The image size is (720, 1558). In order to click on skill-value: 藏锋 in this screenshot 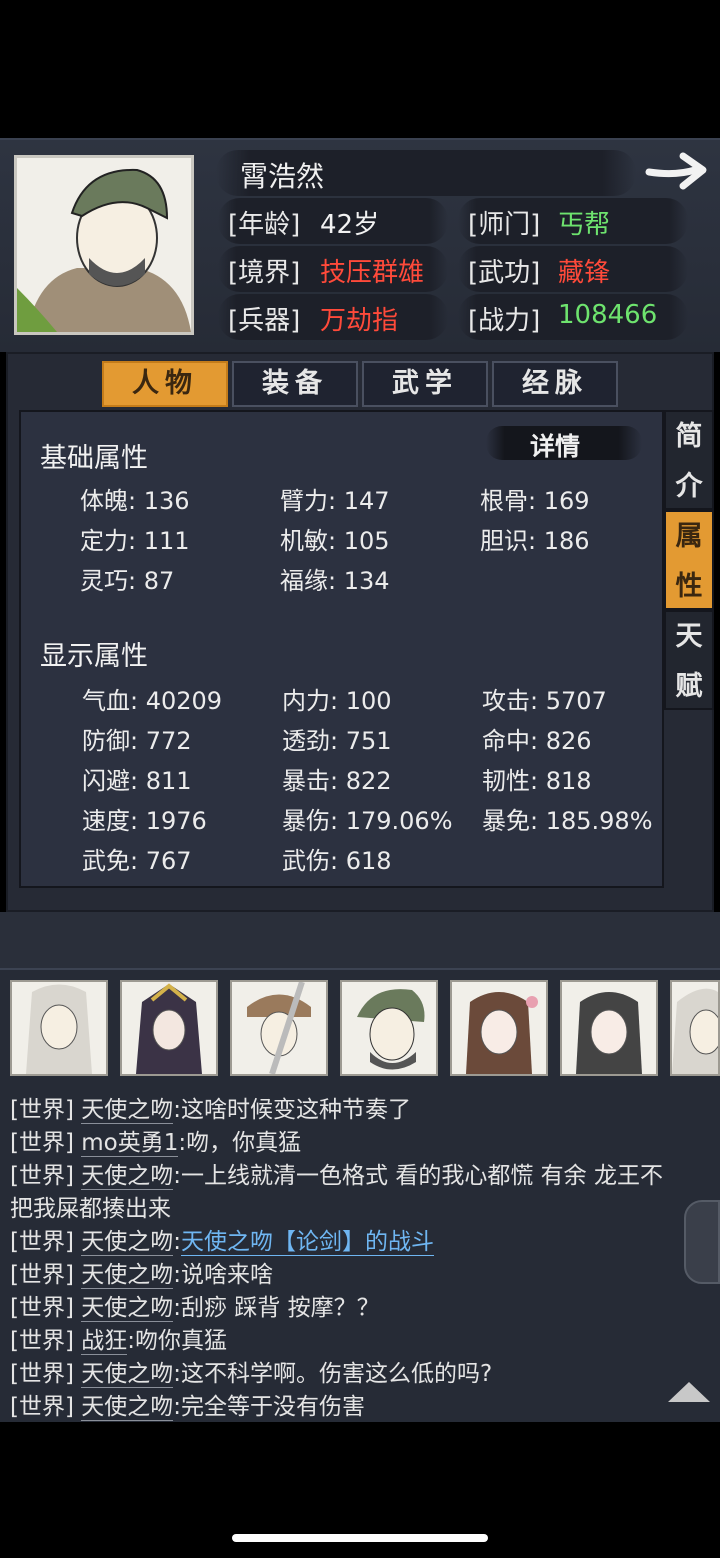, I will do `click(584, 273)`.